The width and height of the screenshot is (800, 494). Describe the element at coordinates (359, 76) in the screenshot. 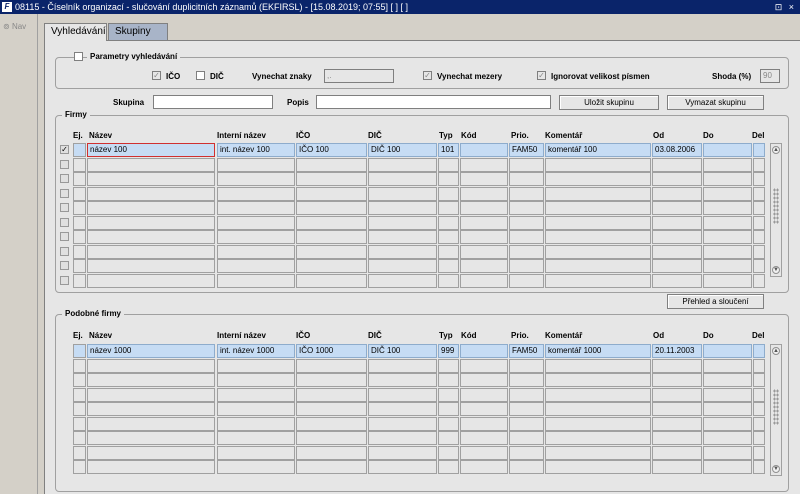

I see `vynechat-znaky-input: ,.` at that location.